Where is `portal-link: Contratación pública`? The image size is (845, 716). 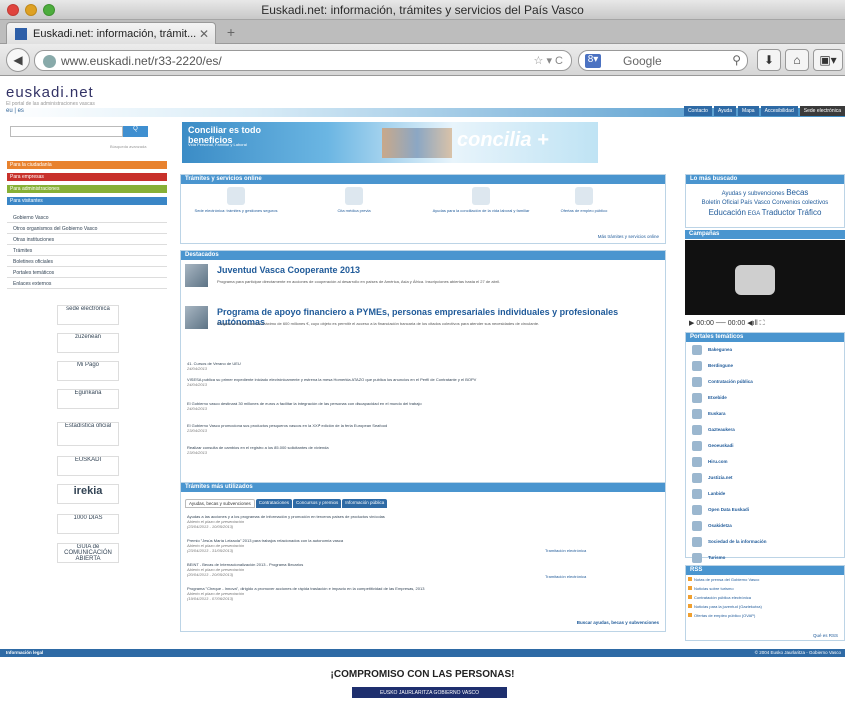 portal-link: Contratación pública is located at coordinates (765, 382).